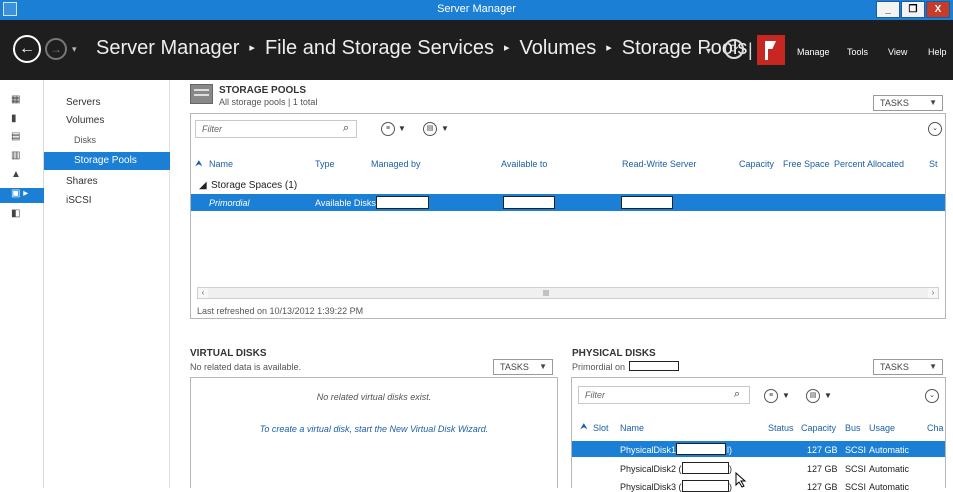  Describe the element at coordinates (74, 49) in the screenshot. I see `history-dropdown: ▾` at that location.